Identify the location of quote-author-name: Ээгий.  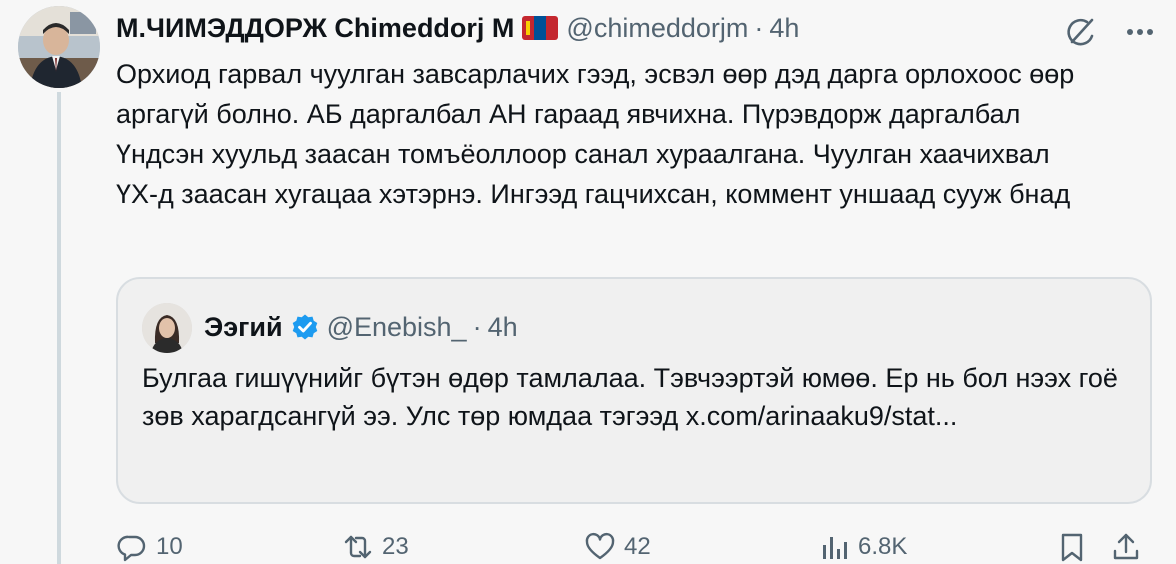
(243, 327).